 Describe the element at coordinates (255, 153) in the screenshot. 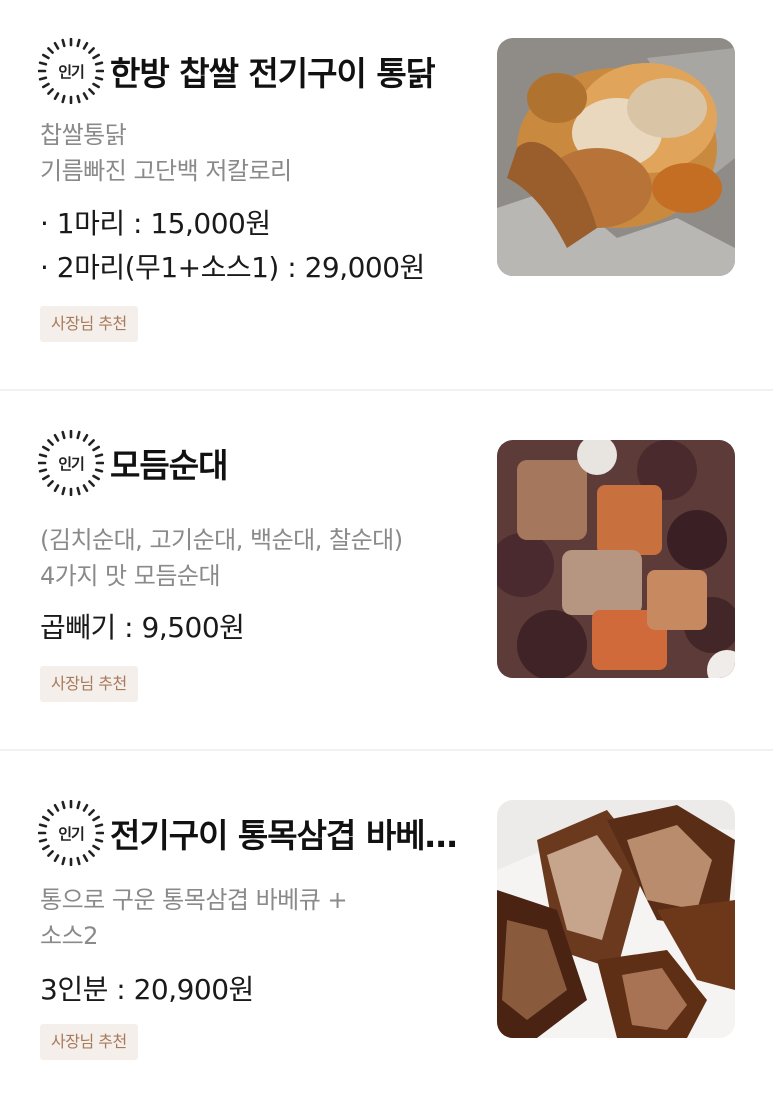

I see `menu-description: 찹쌀통닭 기름빠진 고단백 저칼로리` at that location.